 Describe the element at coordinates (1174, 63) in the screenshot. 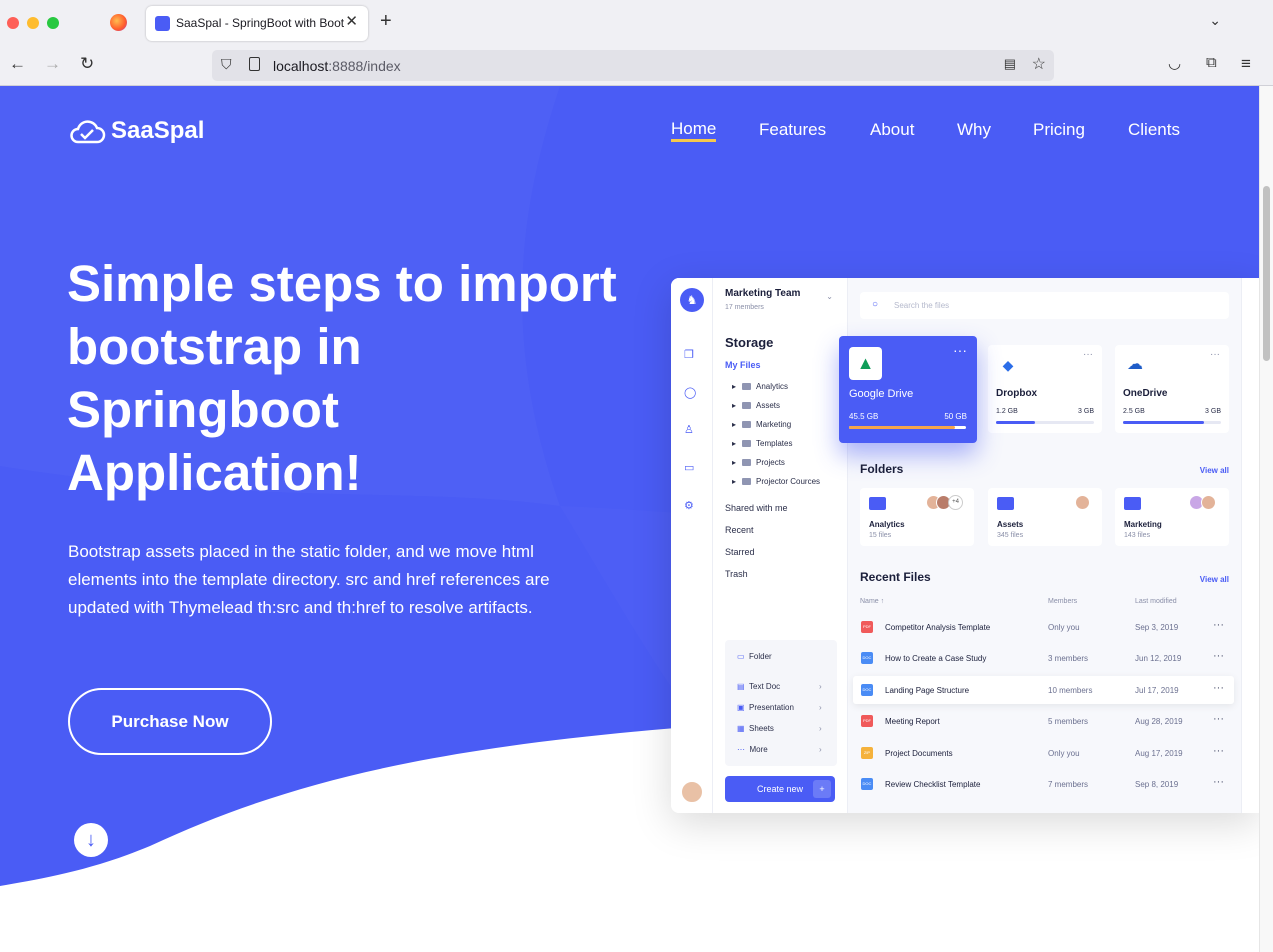

I see `pocket-icon: ◡` at that location.